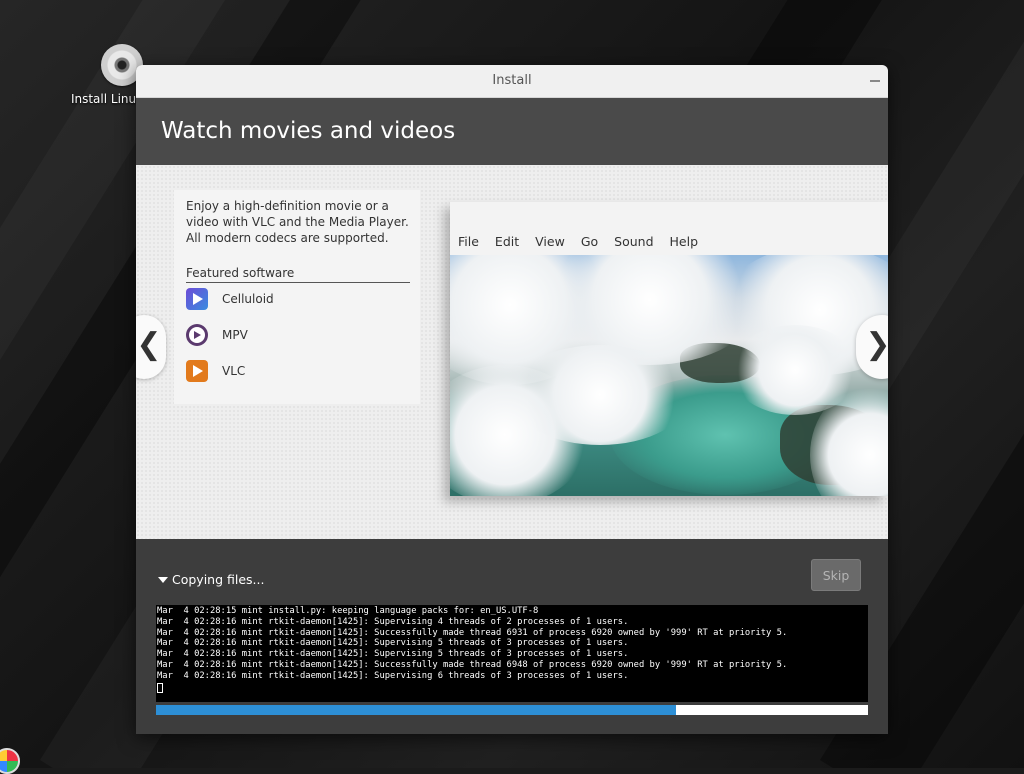 The height and width of the screenshot is (774, 1024). I want to click on menu-sound: Sound, so click(634, 241).